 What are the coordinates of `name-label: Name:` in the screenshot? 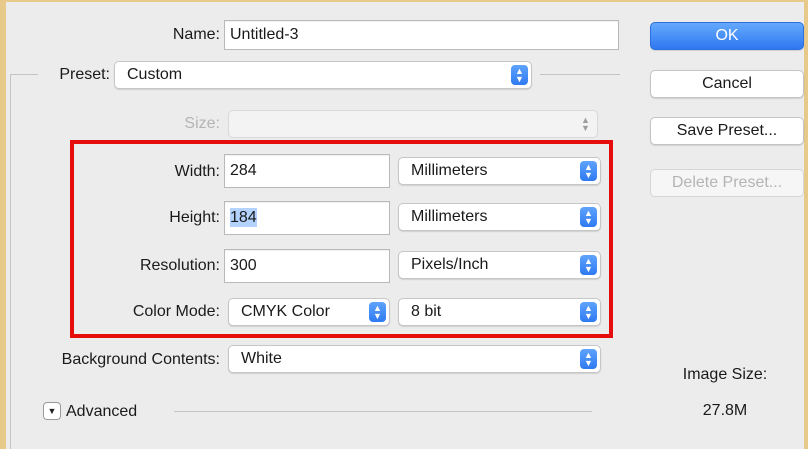 It's located at (196, 34).